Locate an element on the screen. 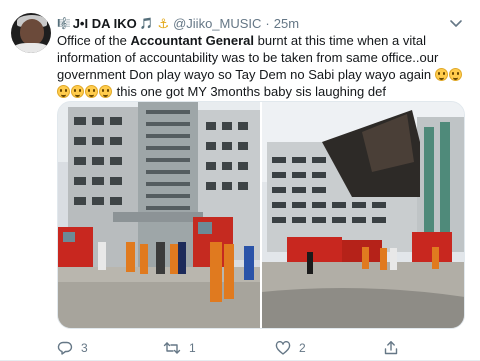 The height and width of the screenshot is (361, 480). share-icon is located at coordinates (391, 348).